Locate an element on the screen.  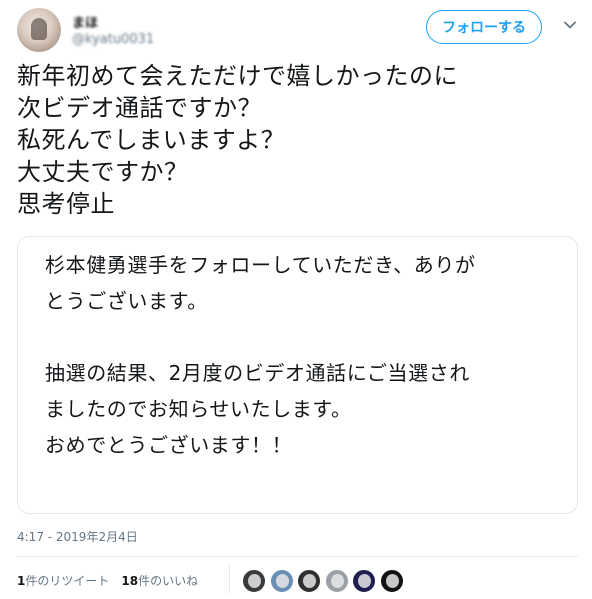
card-line: 杉本健勇選手をフォローしていただき、ありが is located at coordinates (260, 265).